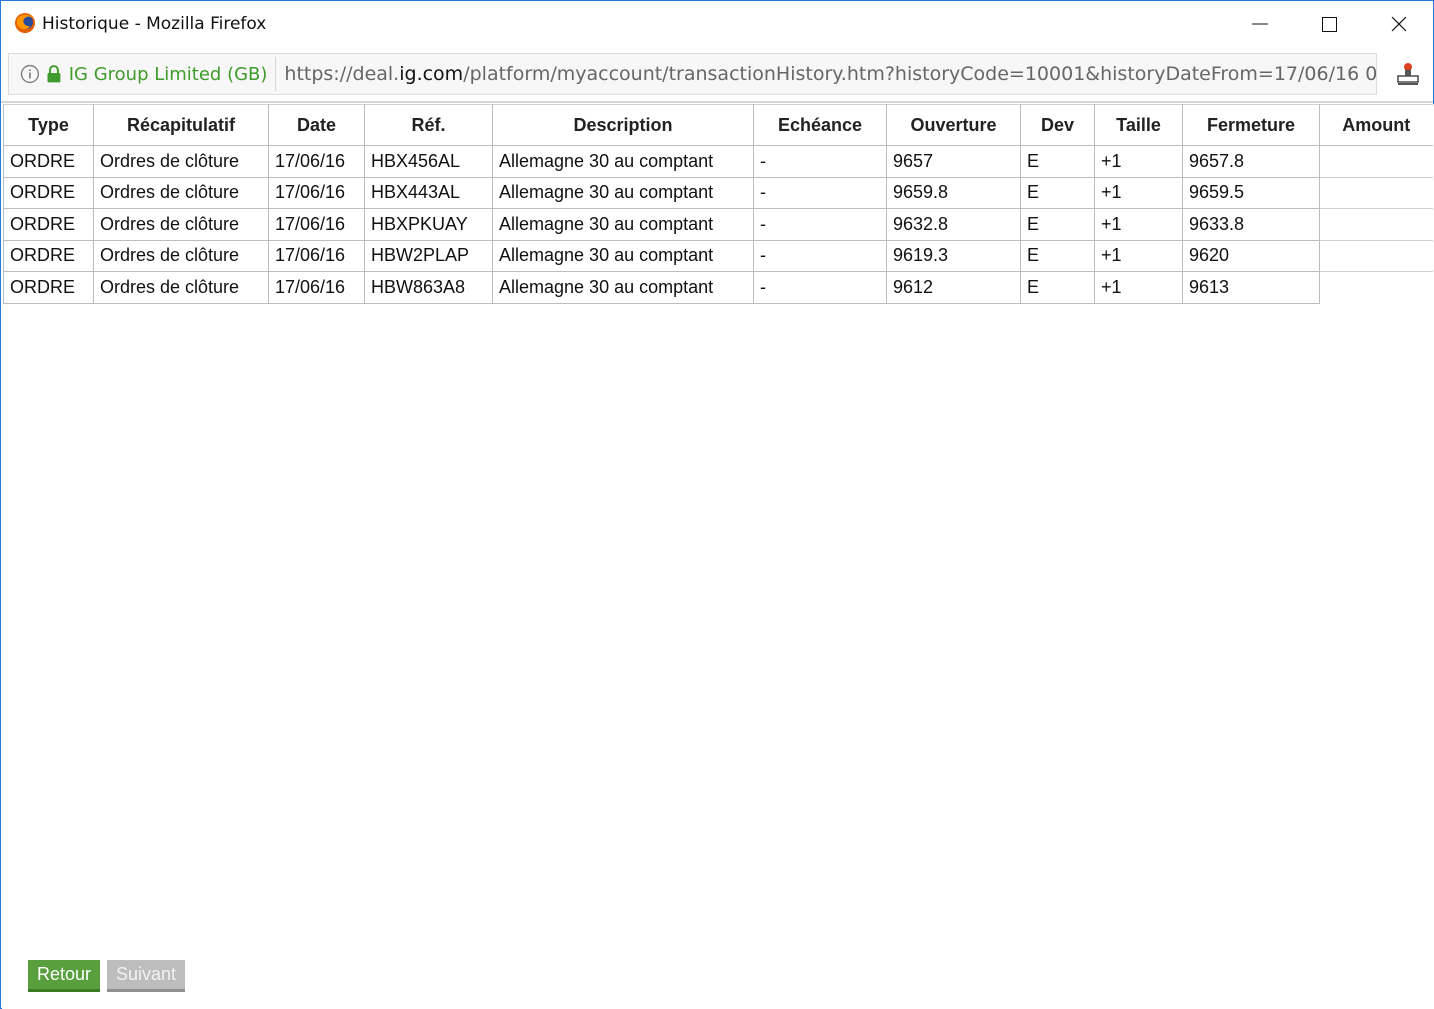  I want to click on table-cell: 9619.3, so click(953, 255).